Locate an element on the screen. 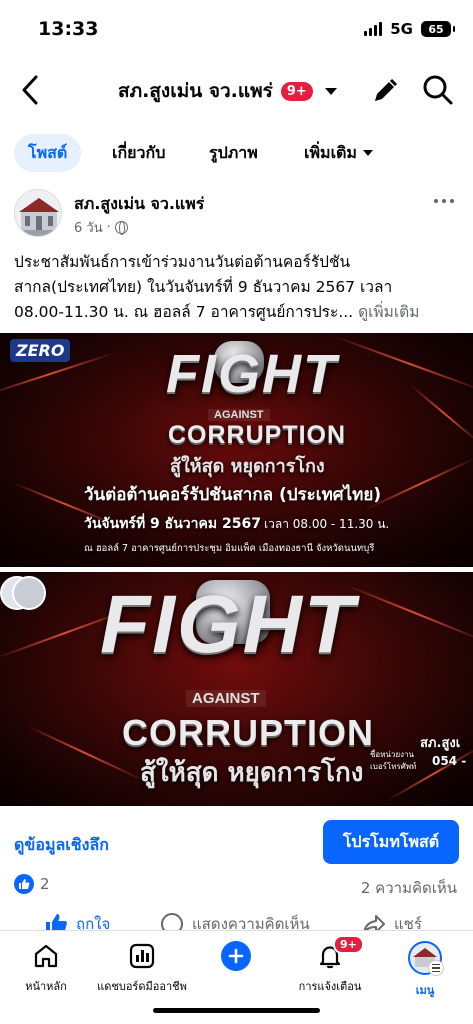  author-avatar is located at coordinates (38, 213).